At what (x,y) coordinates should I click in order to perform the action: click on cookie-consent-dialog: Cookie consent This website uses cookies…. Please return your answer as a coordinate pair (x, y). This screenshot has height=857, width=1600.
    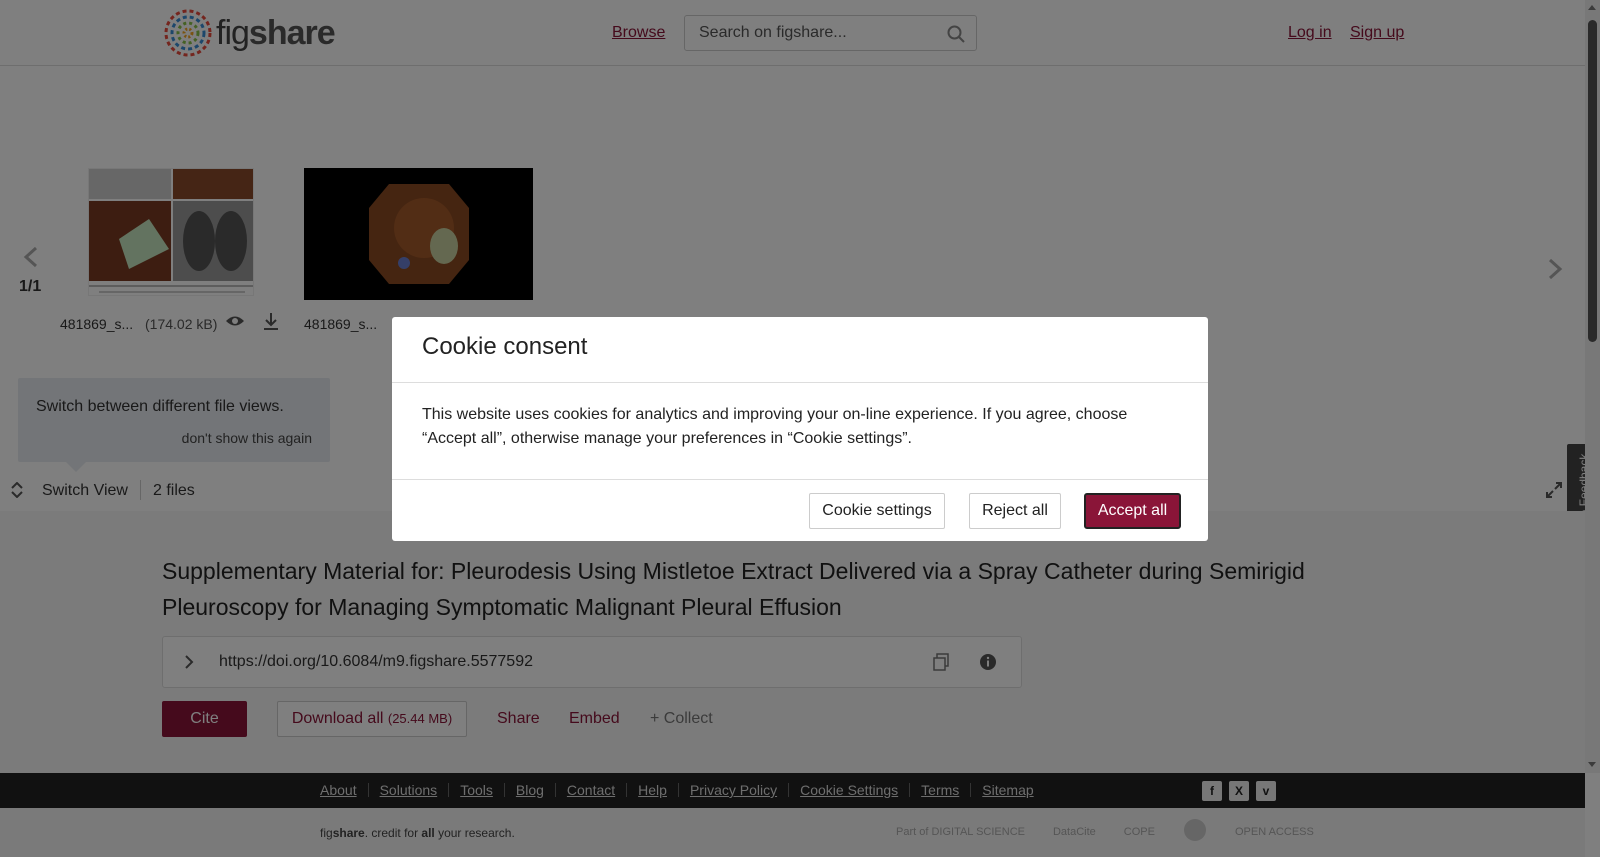
    Looking at the image, I should click on (800, 429).